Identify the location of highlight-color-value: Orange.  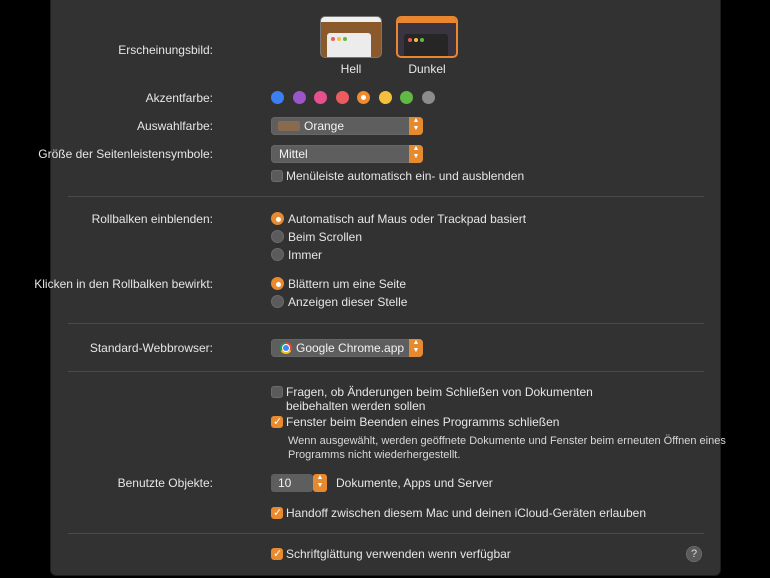
(324, 126).